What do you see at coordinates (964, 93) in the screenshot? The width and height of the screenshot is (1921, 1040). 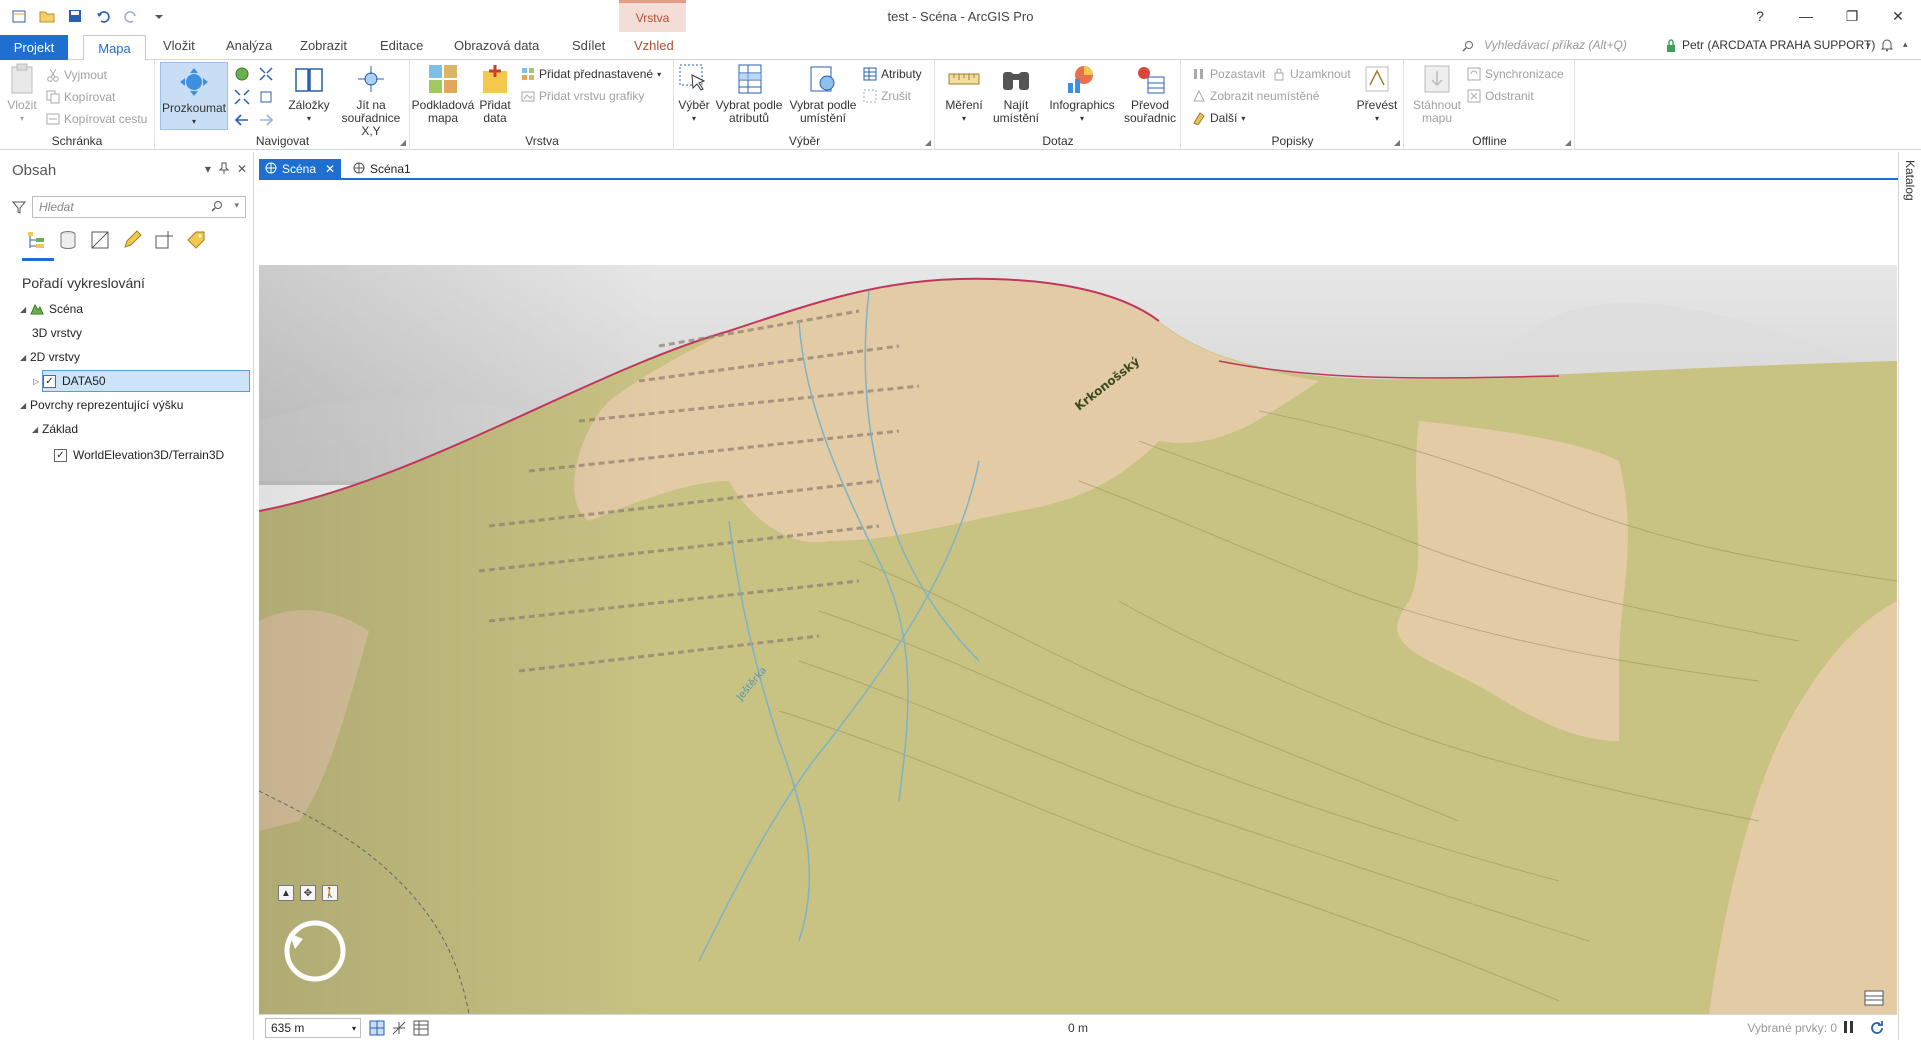 I see `measure-button: Měření ▾` at bounding box center [964, 93].